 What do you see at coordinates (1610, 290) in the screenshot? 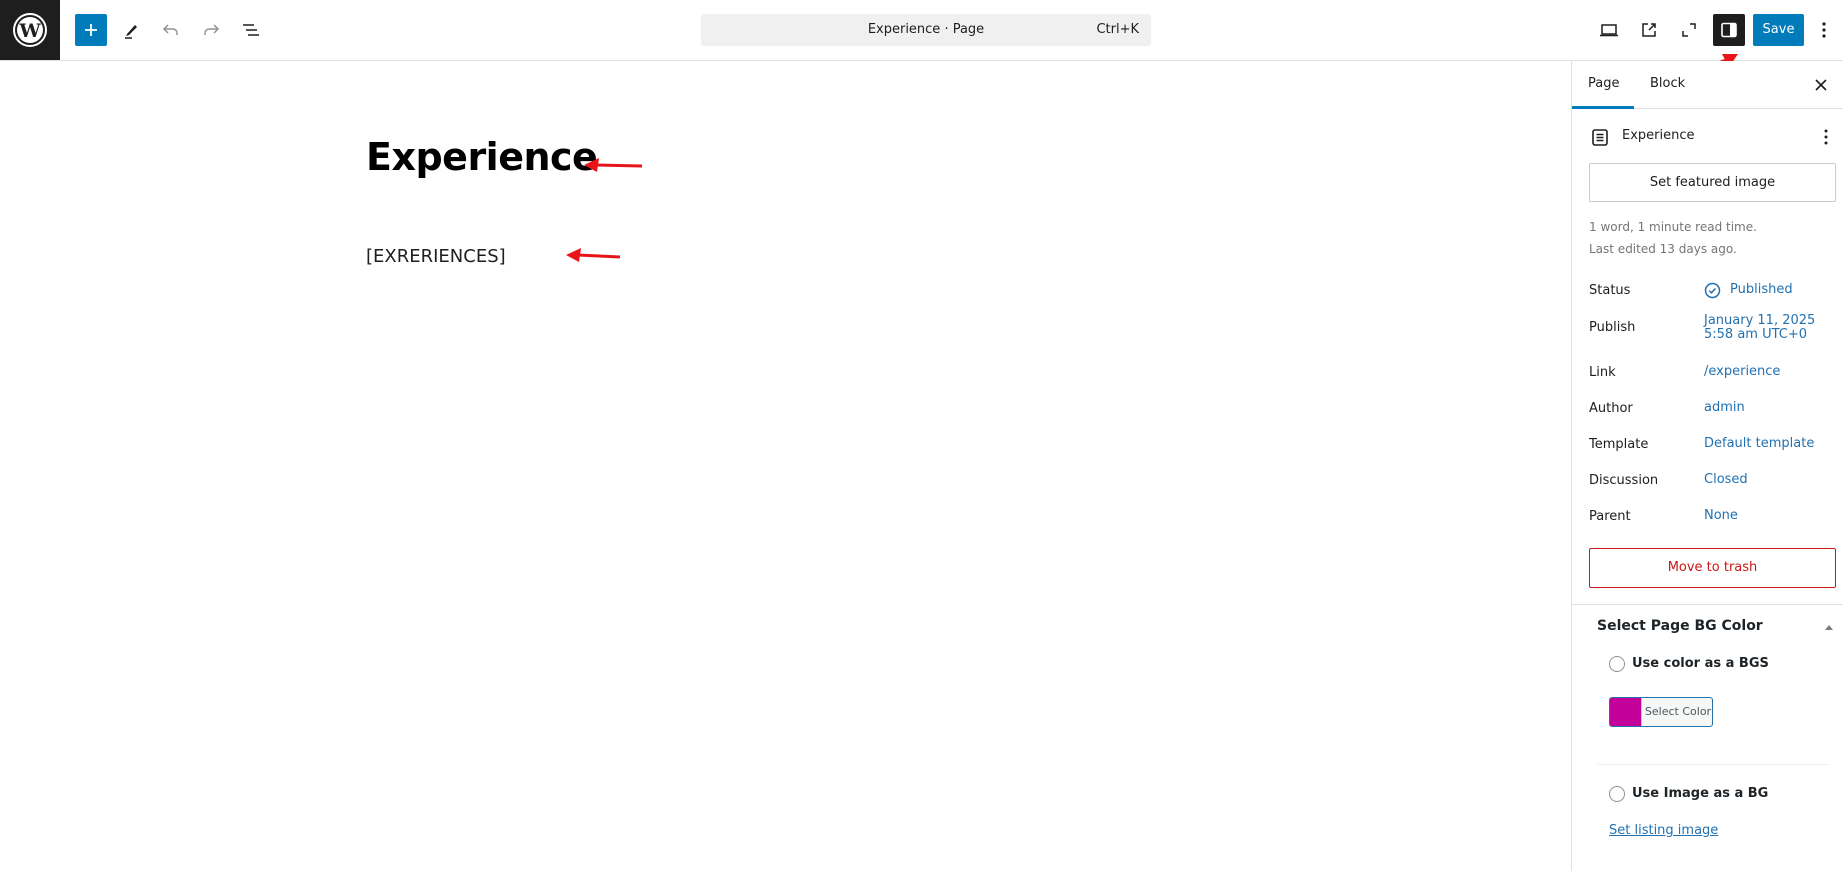
I see `field-label: Status` at bounding box center [1610, 290].